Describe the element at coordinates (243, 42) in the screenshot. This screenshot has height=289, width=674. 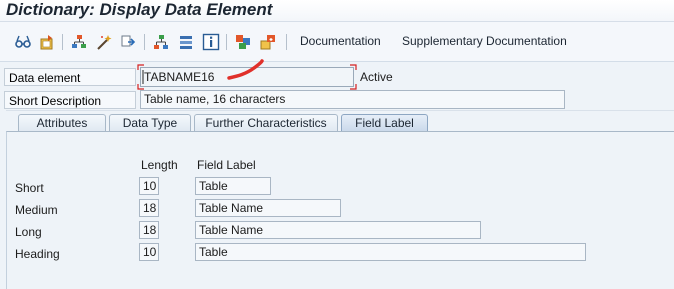
I see `multiple-objects-icon` at that location.